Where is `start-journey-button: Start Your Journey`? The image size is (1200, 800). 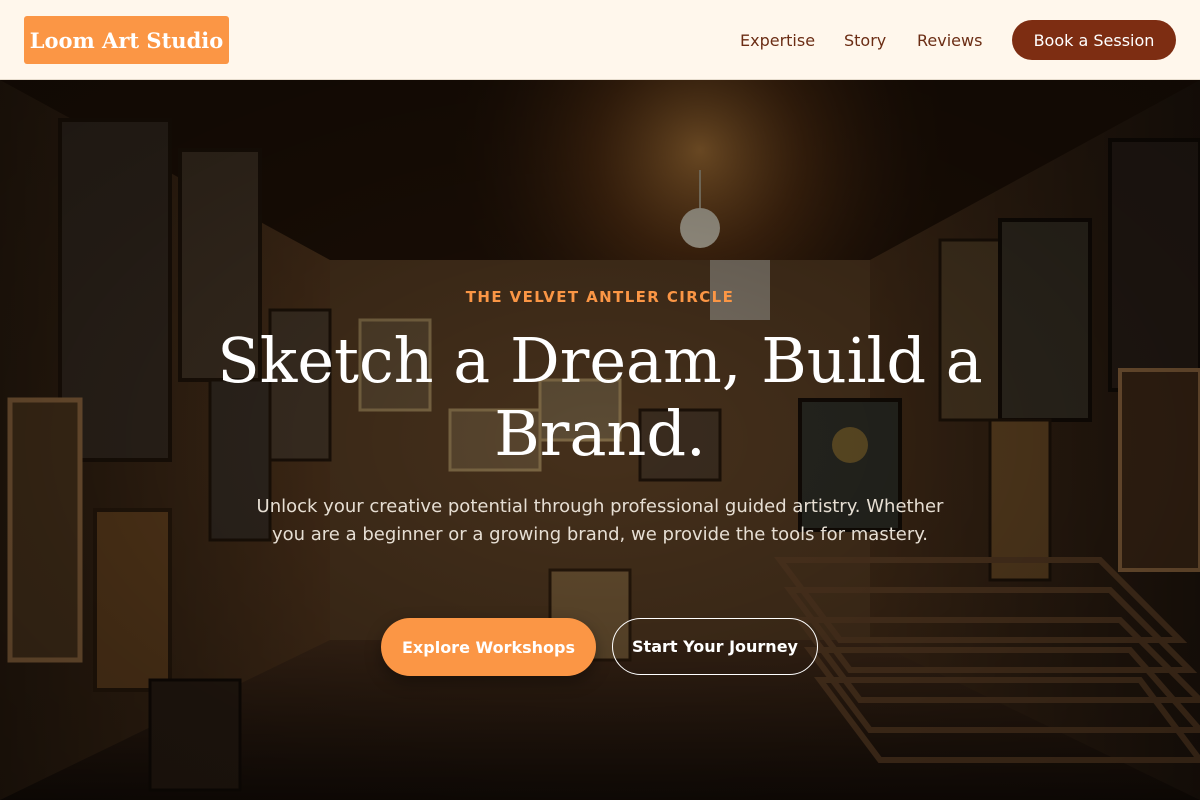
start-journey-button: Start Your Journey is located at coordinates (715, 646).